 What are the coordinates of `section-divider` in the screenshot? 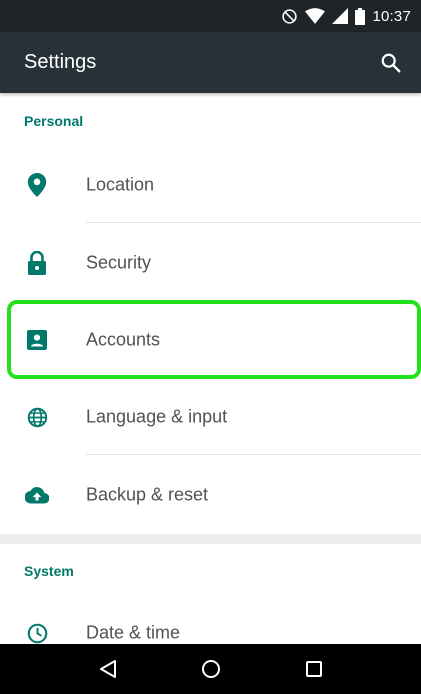 It's located at (210, 539).